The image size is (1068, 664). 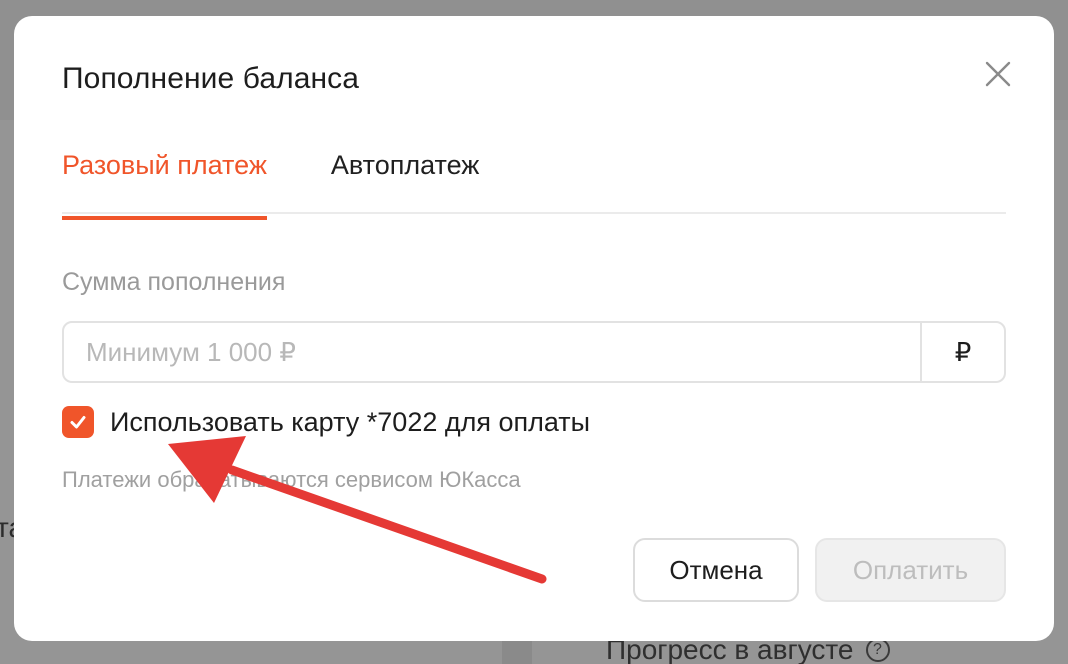 I want to click on use-card-option: Использовать карту *7022 для оплаты, so click(x=326, y=422).